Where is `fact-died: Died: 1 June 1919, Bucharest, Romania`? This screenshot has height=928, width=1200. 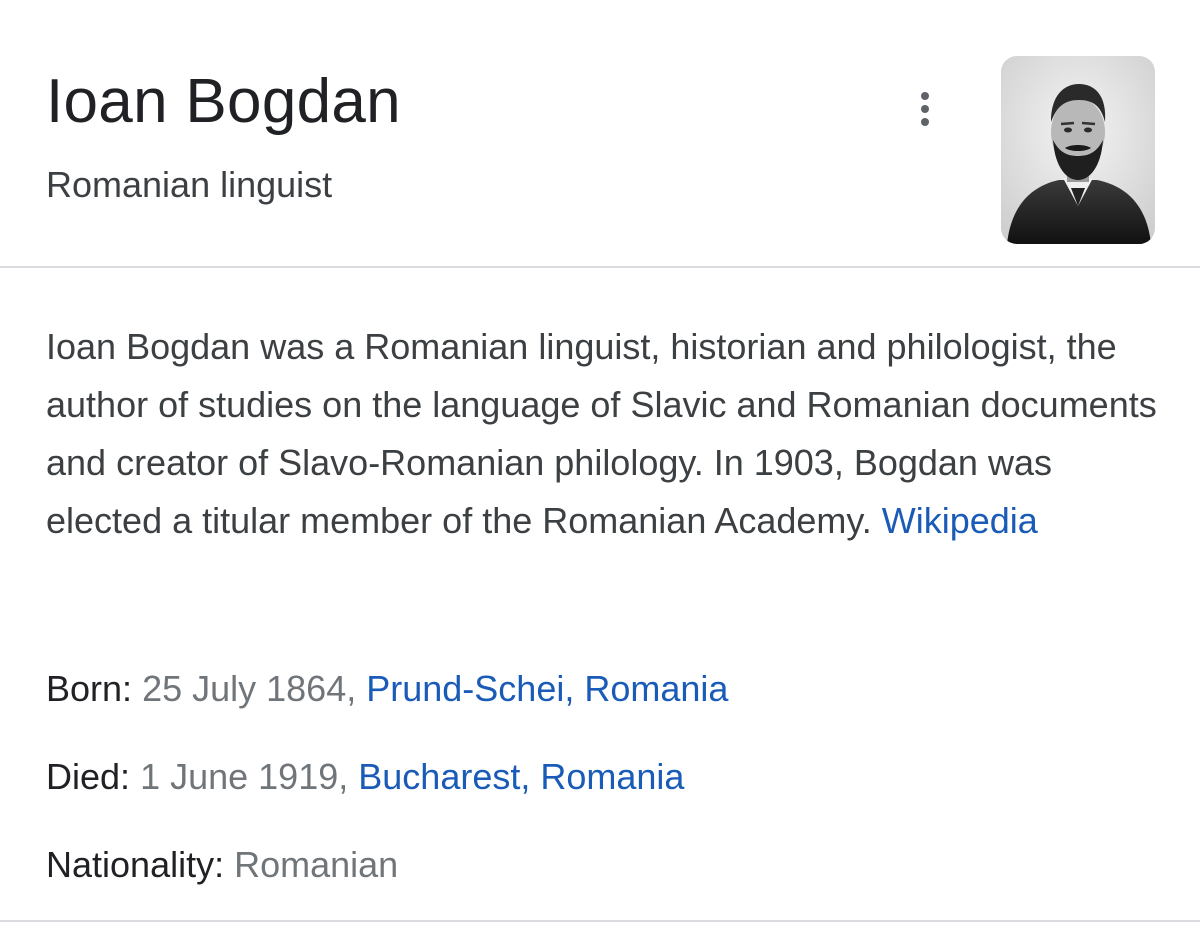
fact-died: Died: 1 June 1919, Bucharest, Romania is located at coordinates (365, 777).